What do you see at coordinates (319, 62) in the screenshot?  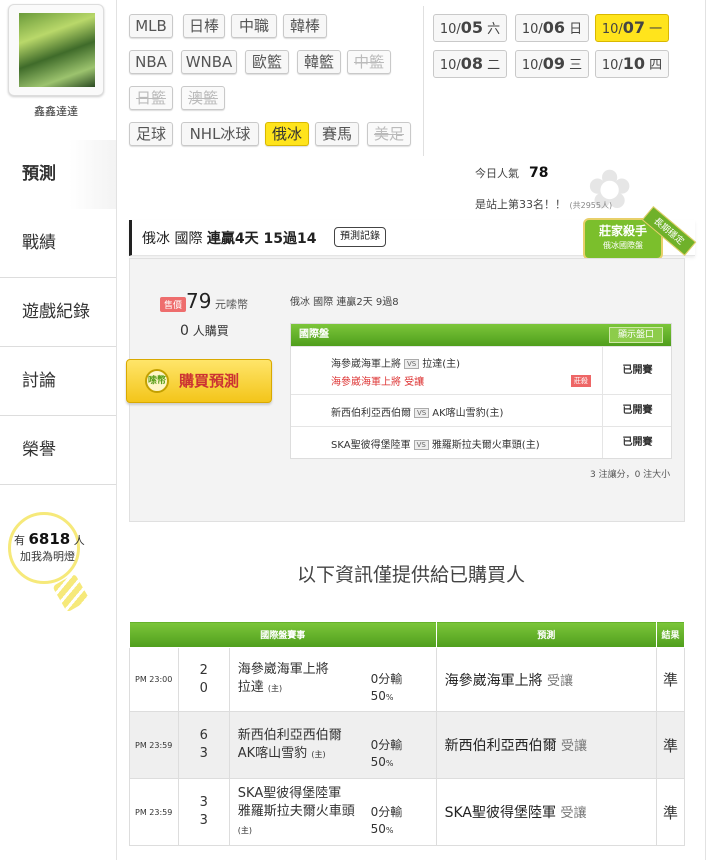 I see `sport-korea-basketball: 韓籃` at bounding box center [319, 62].